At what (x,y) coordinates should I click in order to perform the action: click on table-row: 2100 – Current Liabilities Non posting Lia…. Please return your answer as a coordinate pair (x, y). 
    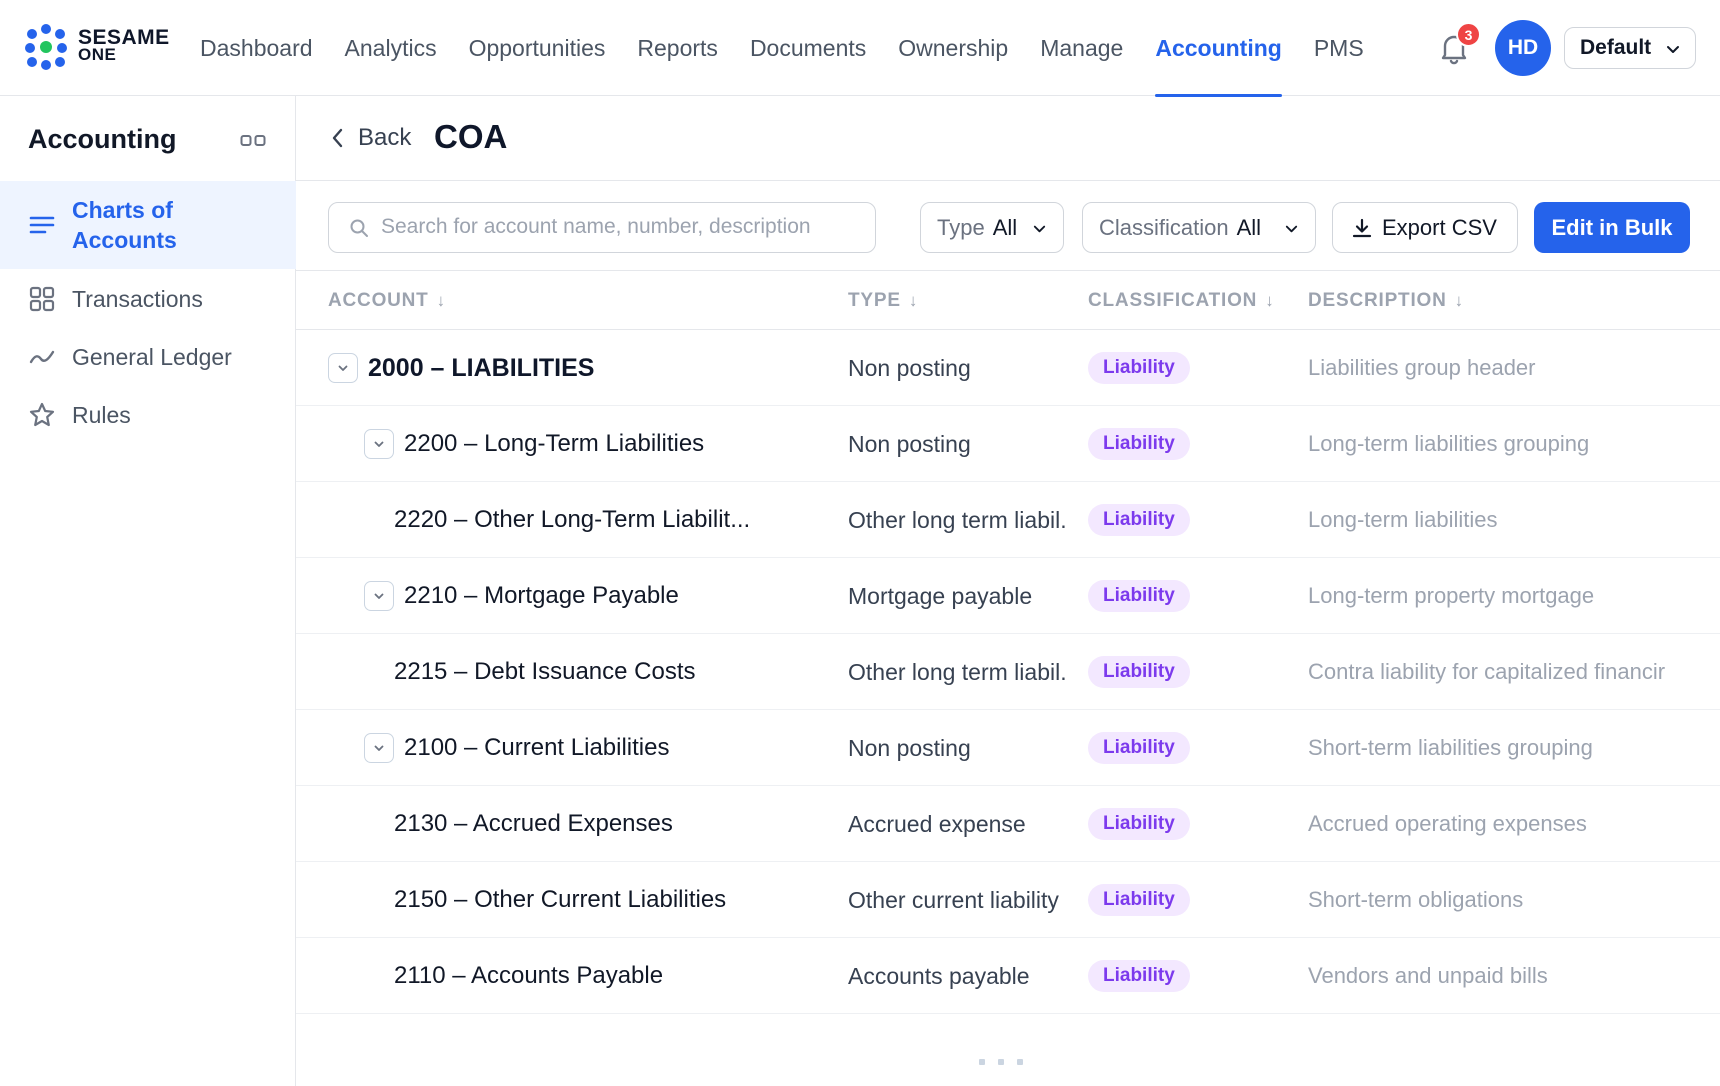
    Looking at the image, I should click on (1008, 748).